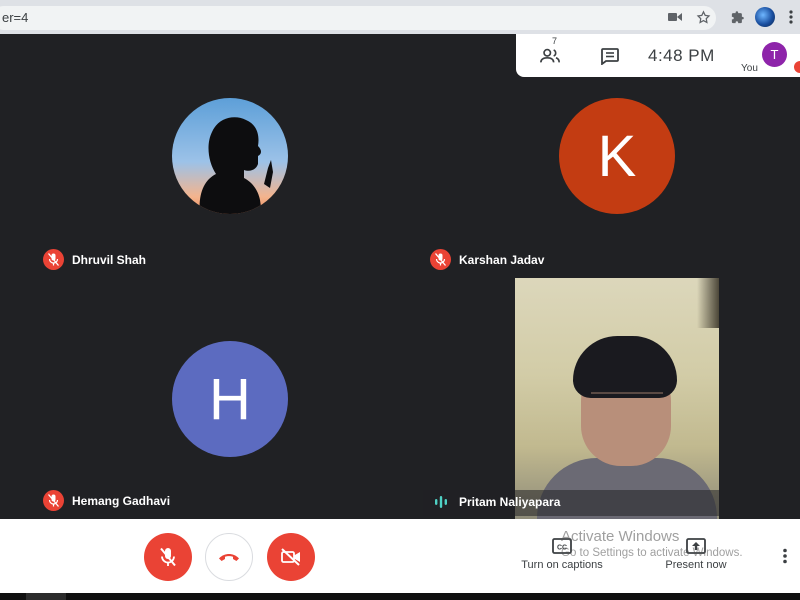  I want to click on participant-avatar-photo, so click(230, 156).